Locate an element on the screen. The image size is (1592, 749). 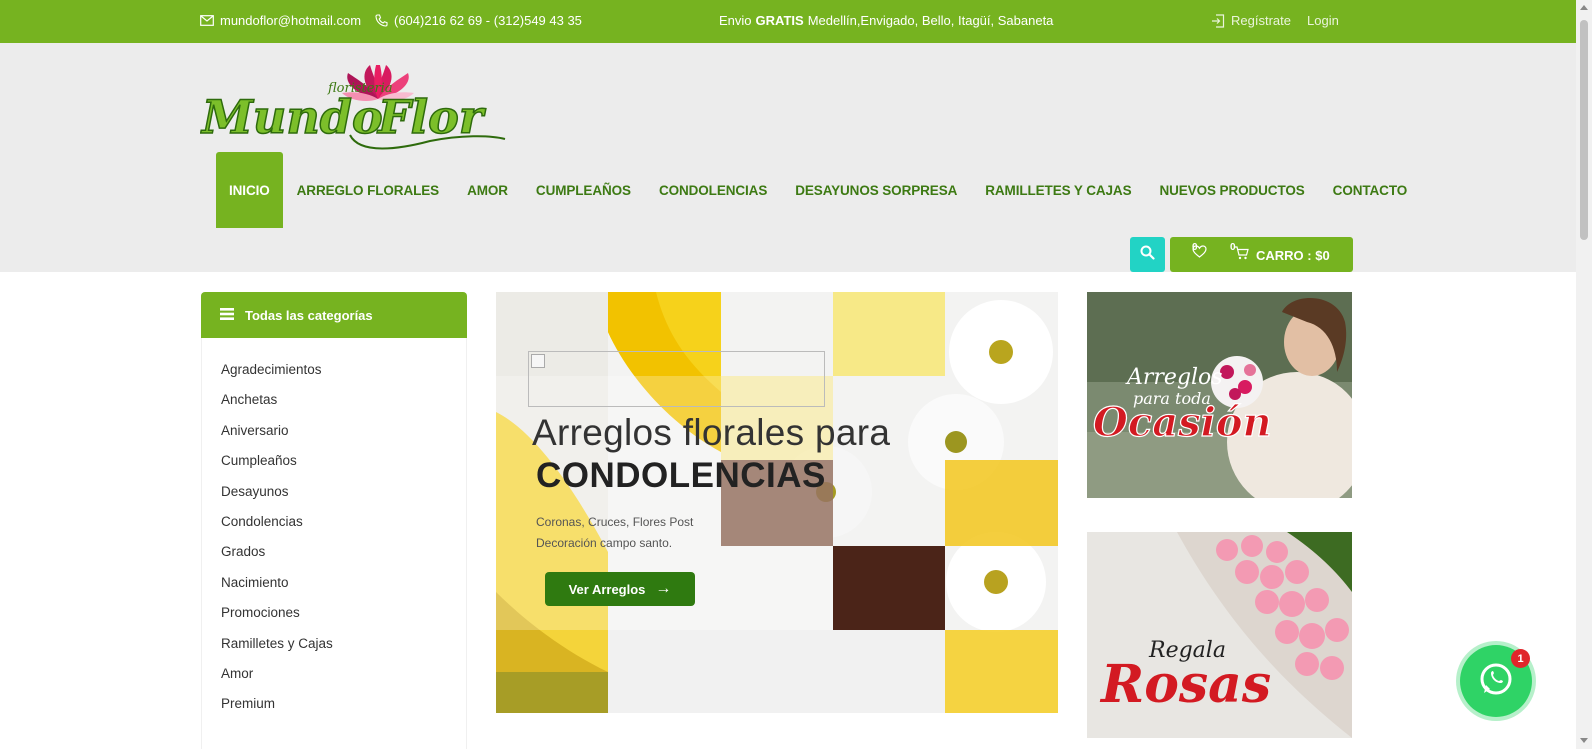
categories-header: Todas las categorías is located at coordinates (334, 315).